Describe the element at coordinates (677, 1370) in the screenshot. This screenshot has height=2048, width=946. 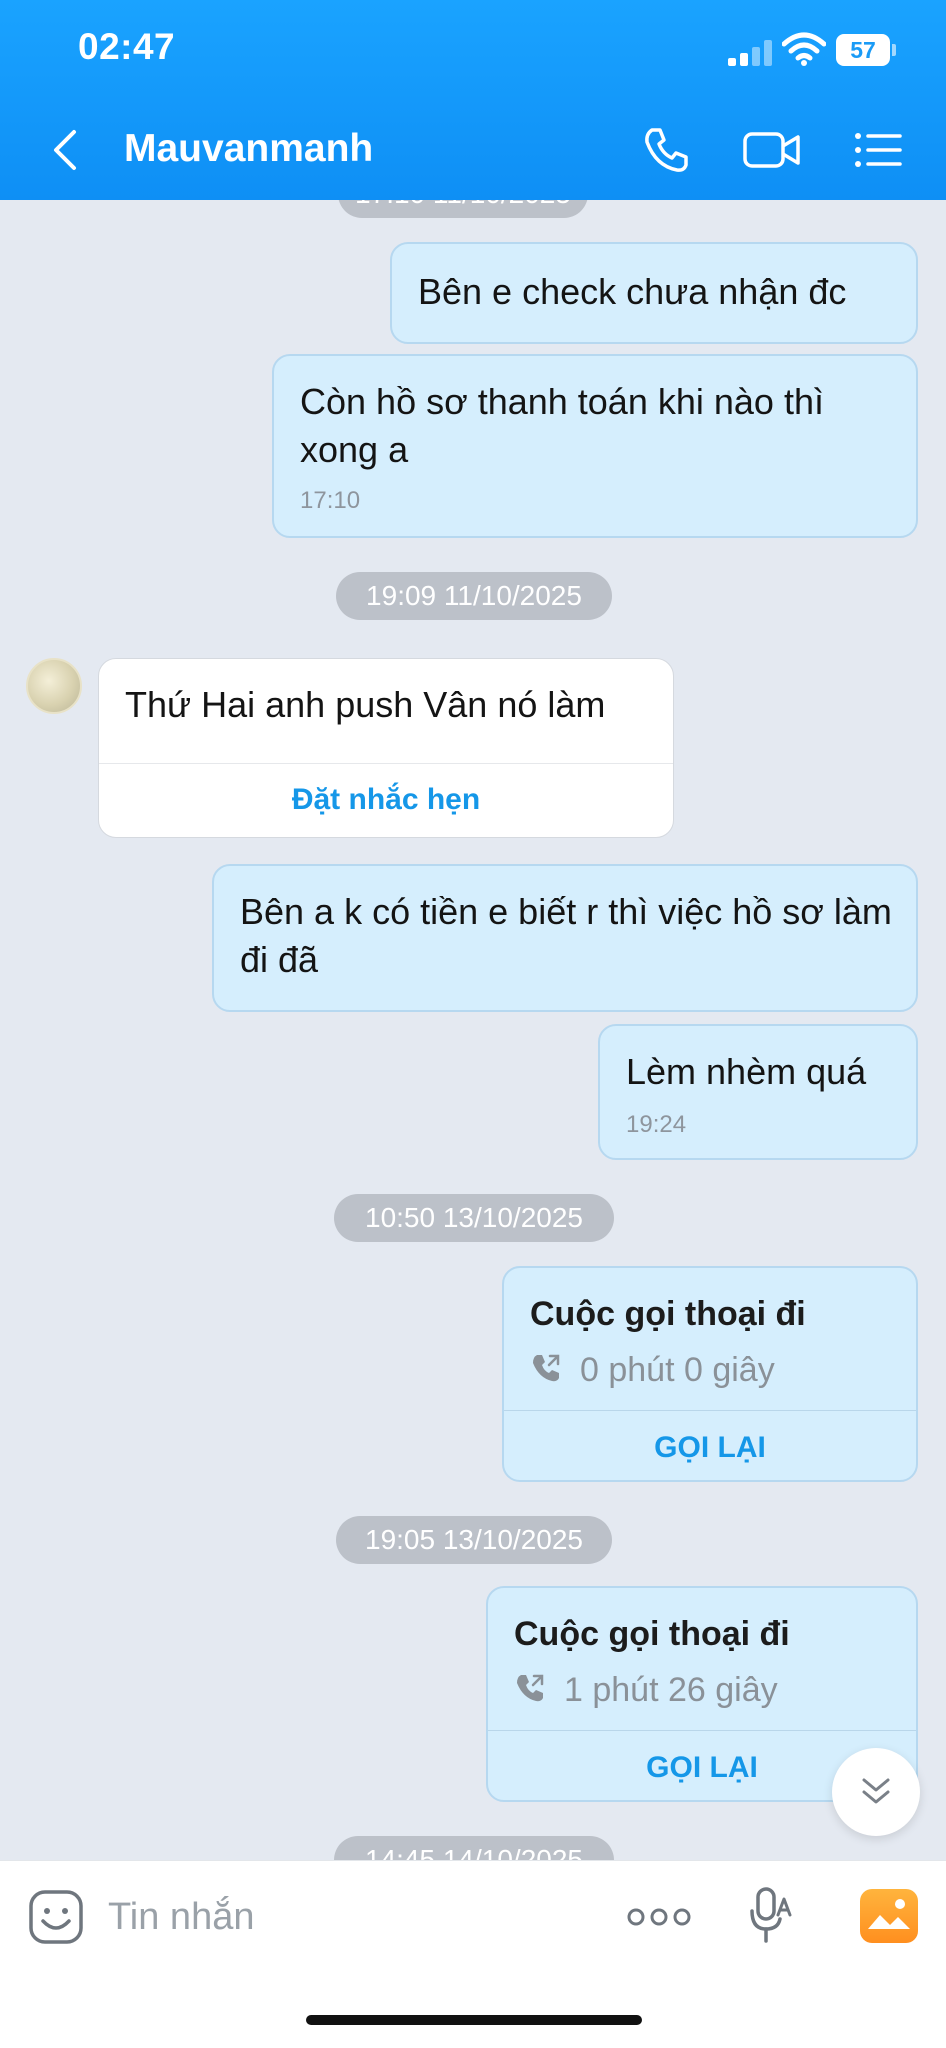
I see `call-duration: 0 phút 0 giây` at that location.